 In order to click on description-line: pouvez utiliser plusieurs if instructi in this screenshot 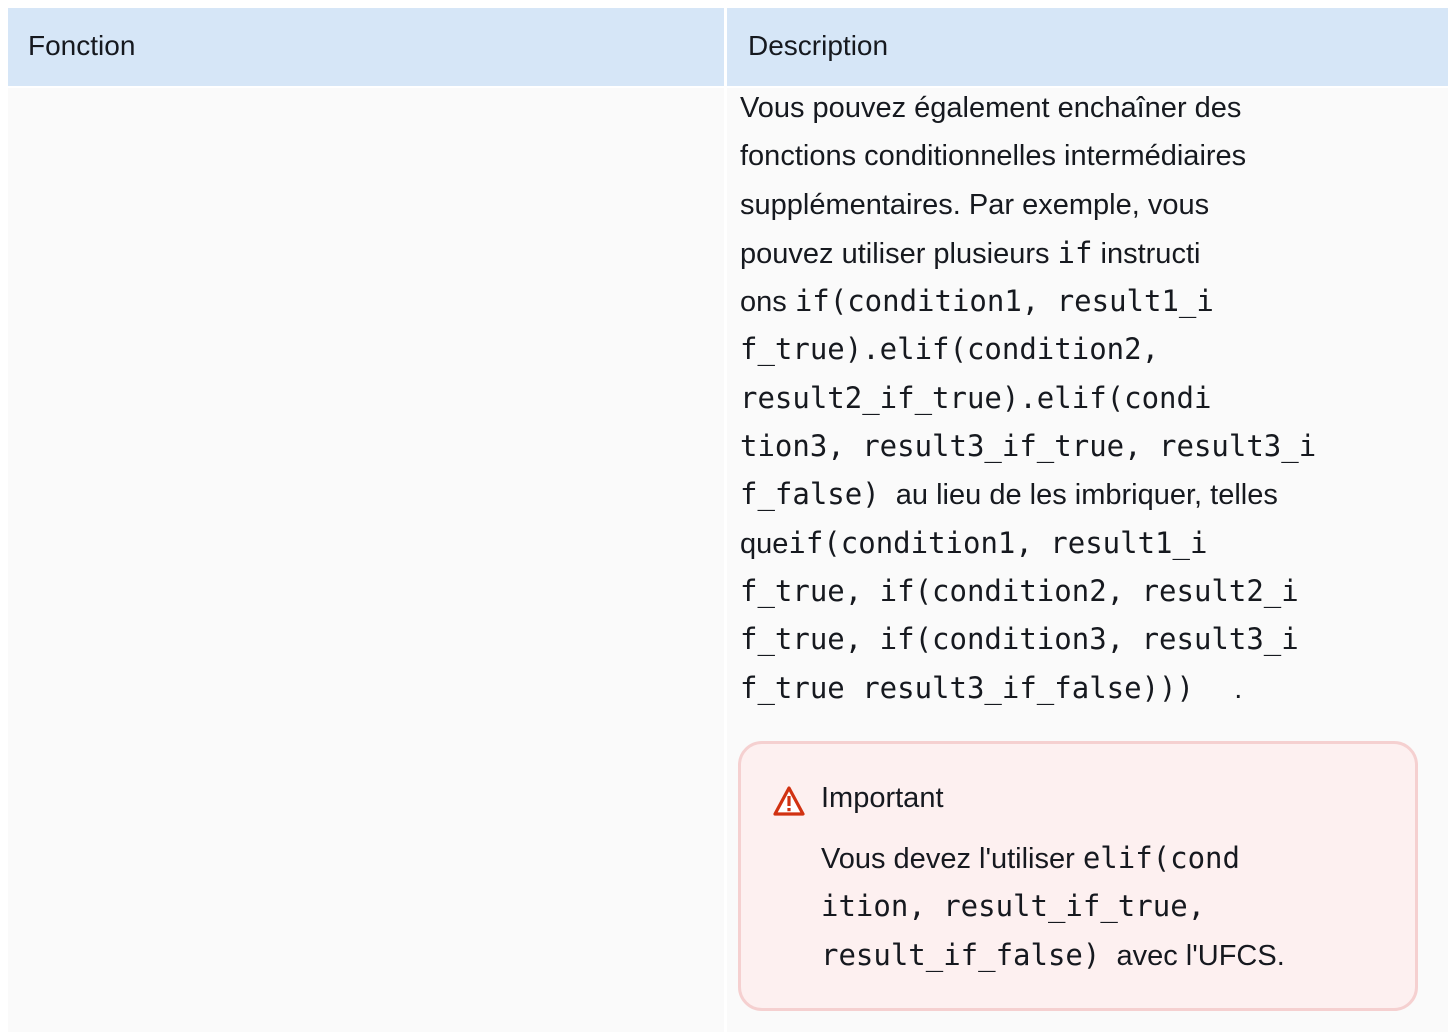, I will do `click(1060, 253)`.